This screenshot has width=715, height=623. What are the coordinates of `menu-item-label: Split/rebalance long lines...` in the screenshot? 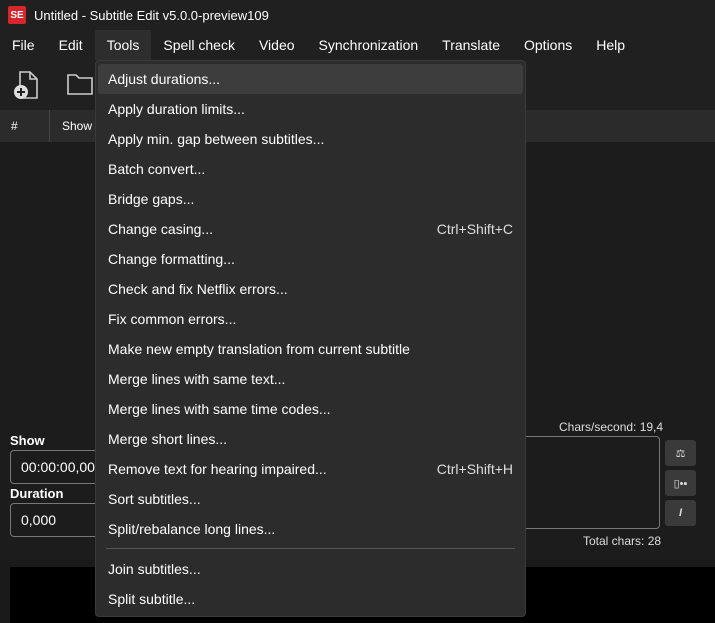 It's located at (192, 529).